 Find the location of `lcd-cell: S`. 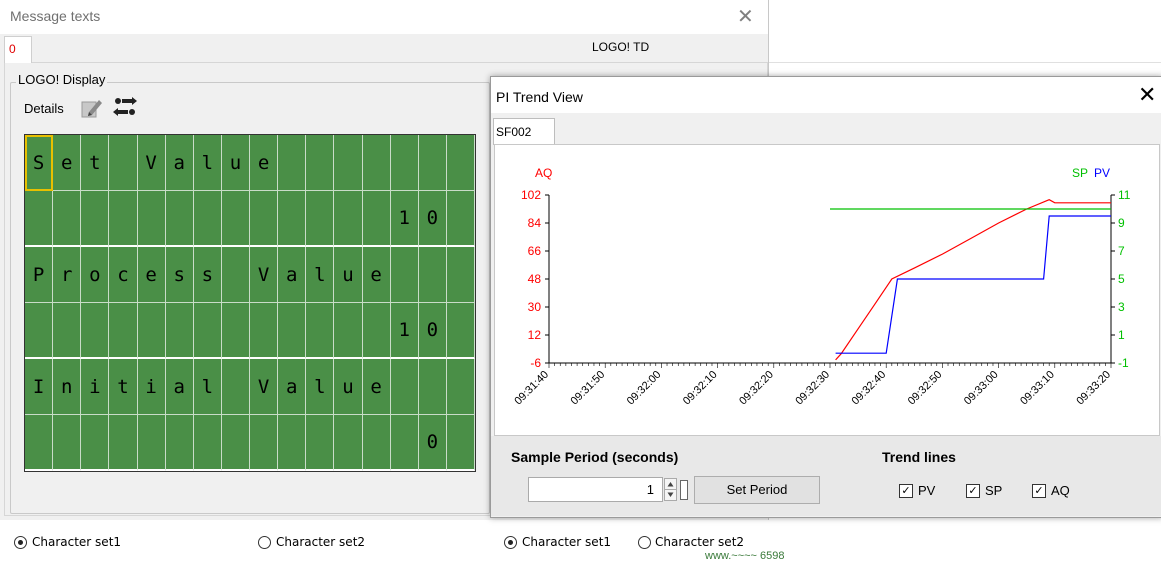

lcd-cell: S is located at coordinates (39, 163).